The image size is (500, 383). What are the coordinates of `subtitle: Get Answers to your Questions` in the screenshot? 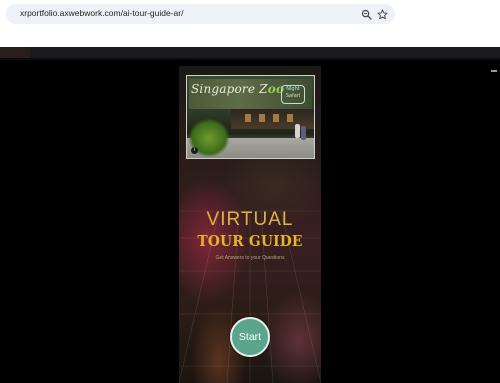 It's located at (250, 258).